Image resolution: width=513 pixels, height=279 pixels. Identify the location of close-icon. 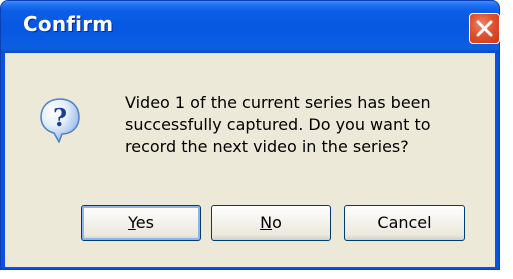
(484, 28).